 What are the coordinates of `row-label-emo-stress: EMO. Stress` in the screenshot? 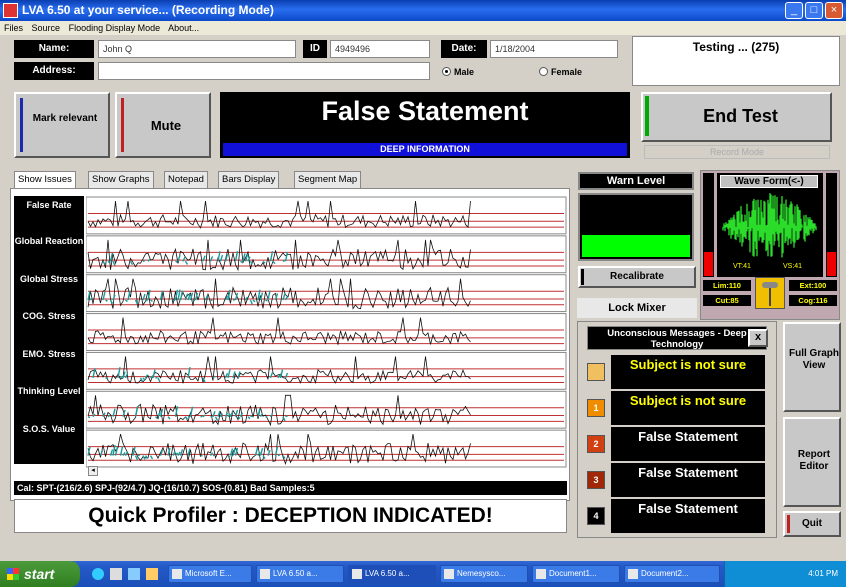 It's located at (49, 354).